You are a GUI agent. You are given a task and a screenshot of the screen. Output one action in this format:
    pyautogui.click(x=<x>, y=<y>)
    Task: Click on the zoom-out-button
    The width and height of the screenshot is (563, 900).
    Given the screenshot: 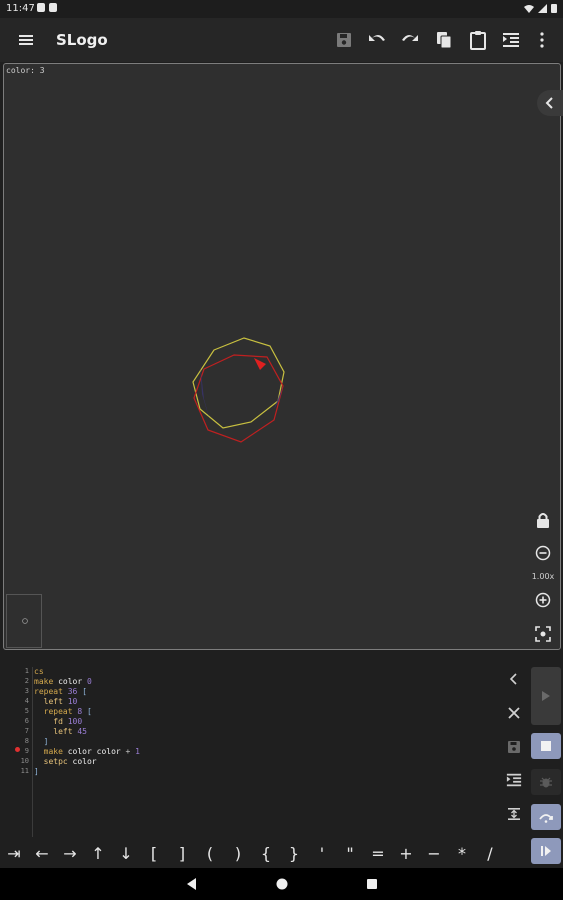 What is the action you would take?
    pyautogui.click(x=543, y=553)
    